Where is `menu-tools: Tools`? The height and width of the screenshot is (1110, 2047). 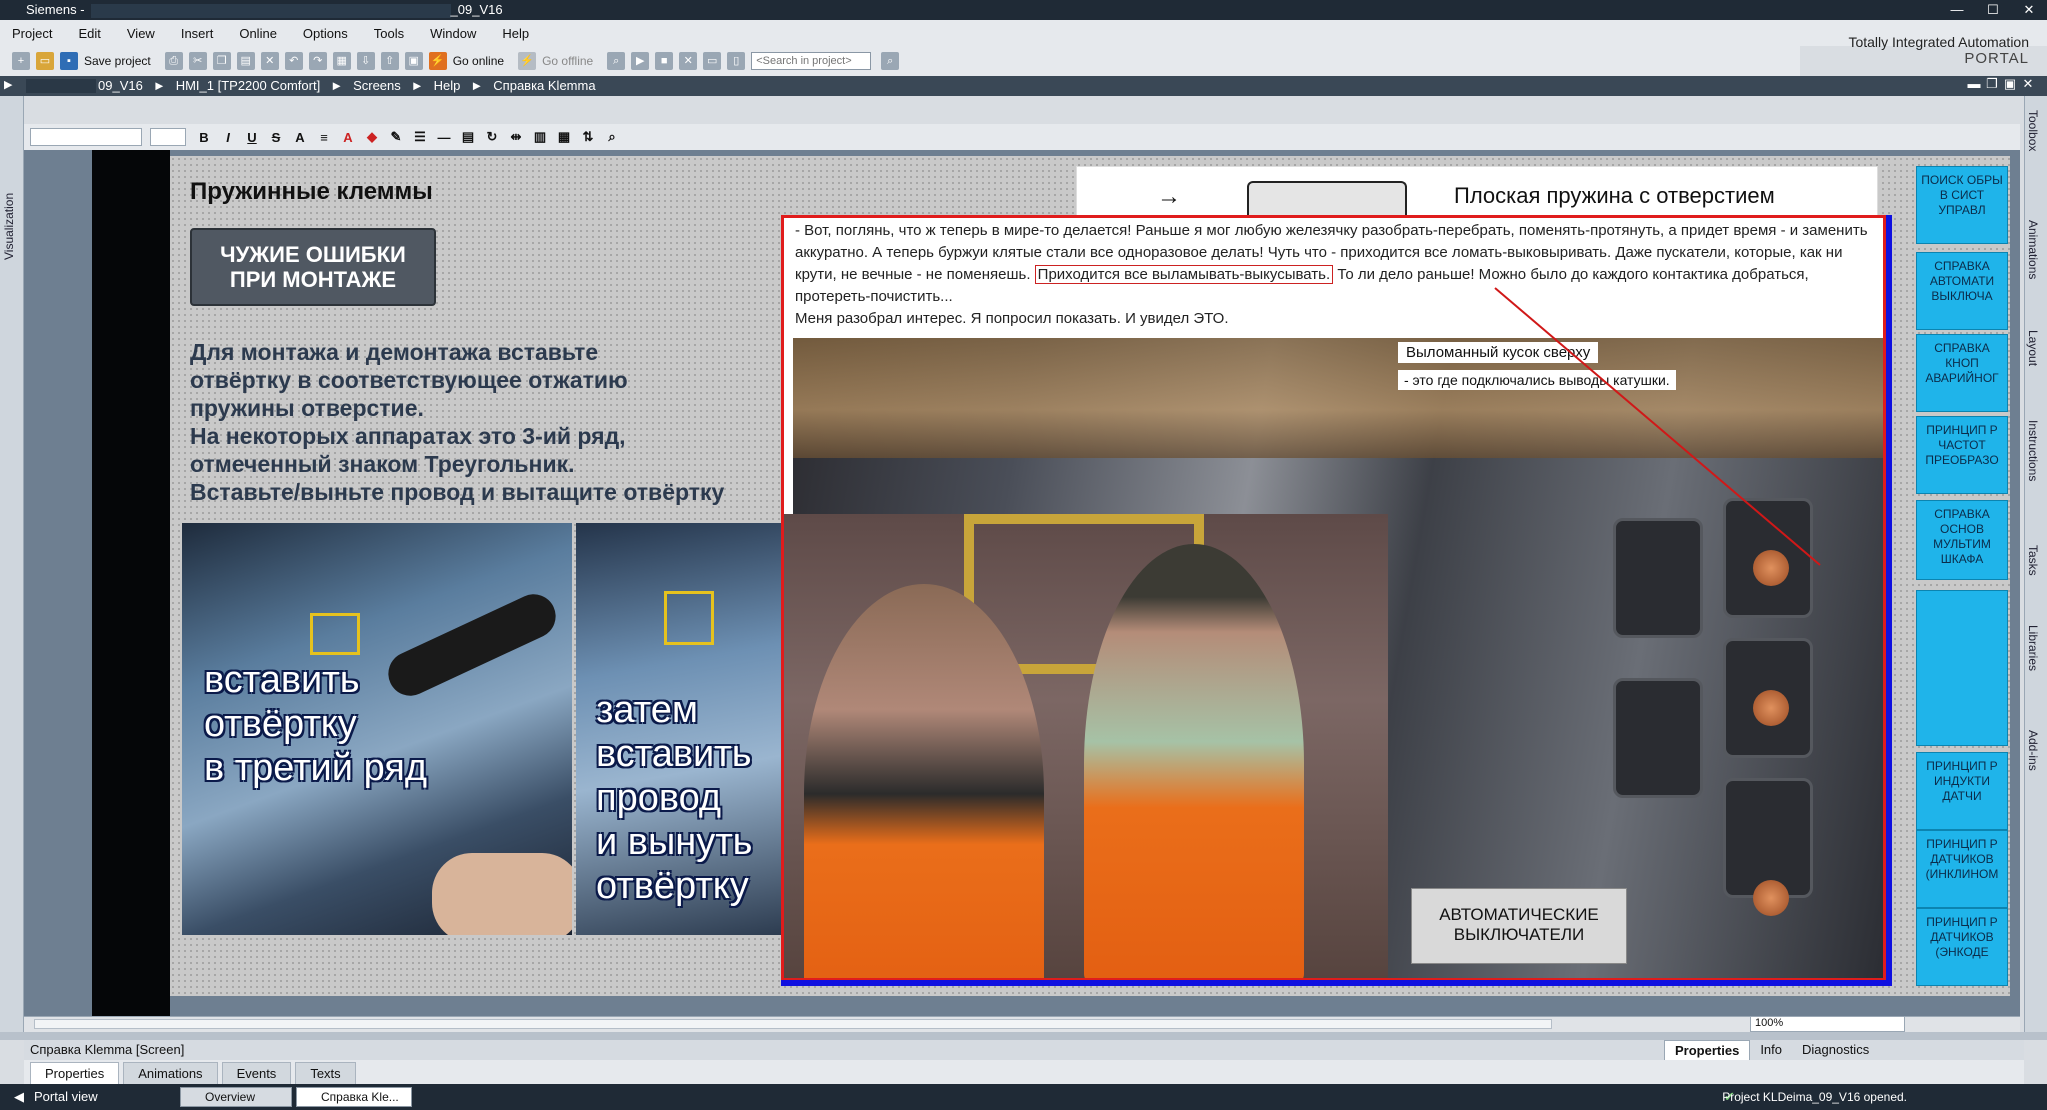
menu-tools: Tools is located at coordinates (389, 33).